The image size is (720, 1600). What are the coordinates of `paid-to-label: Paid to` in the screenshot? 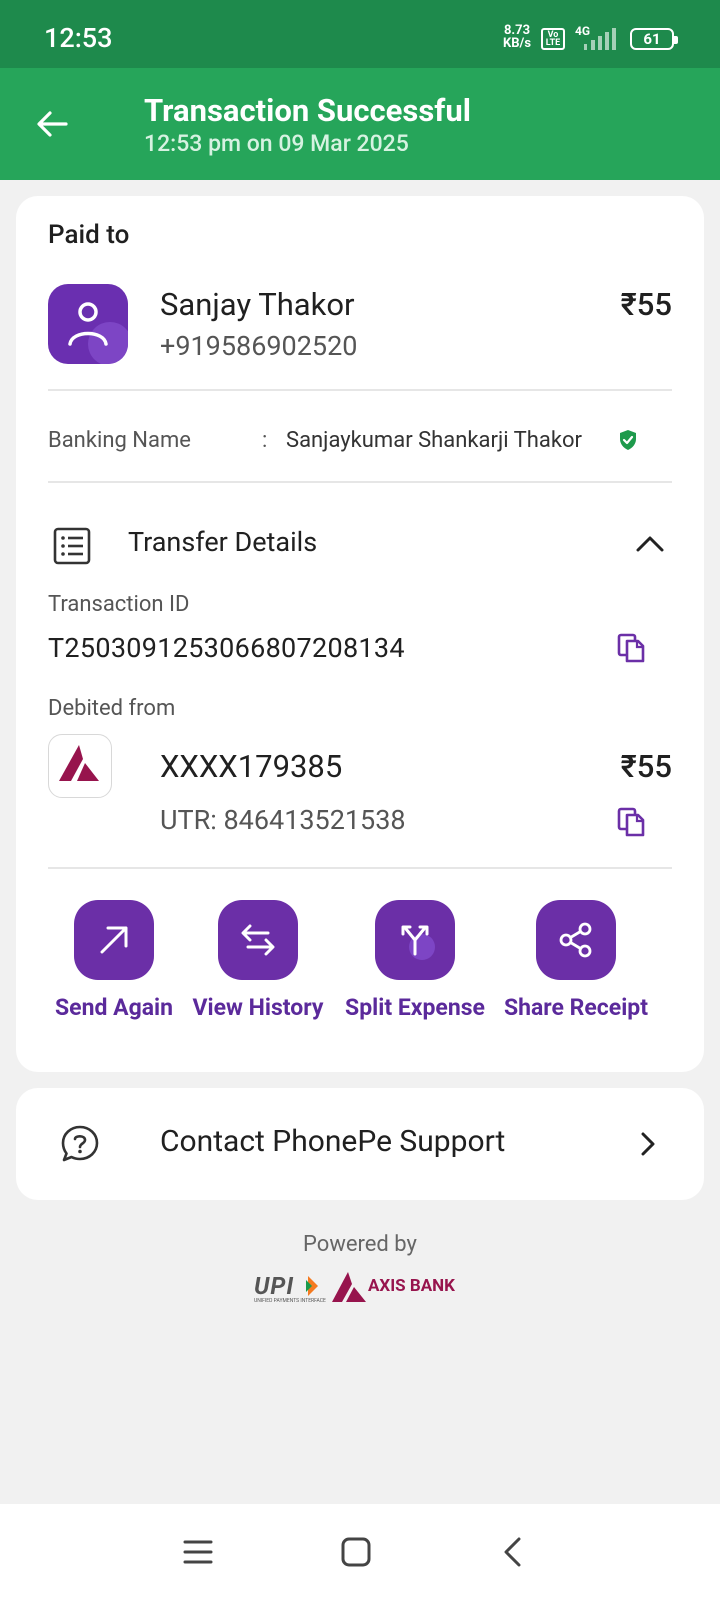 It's located at (89, 235).